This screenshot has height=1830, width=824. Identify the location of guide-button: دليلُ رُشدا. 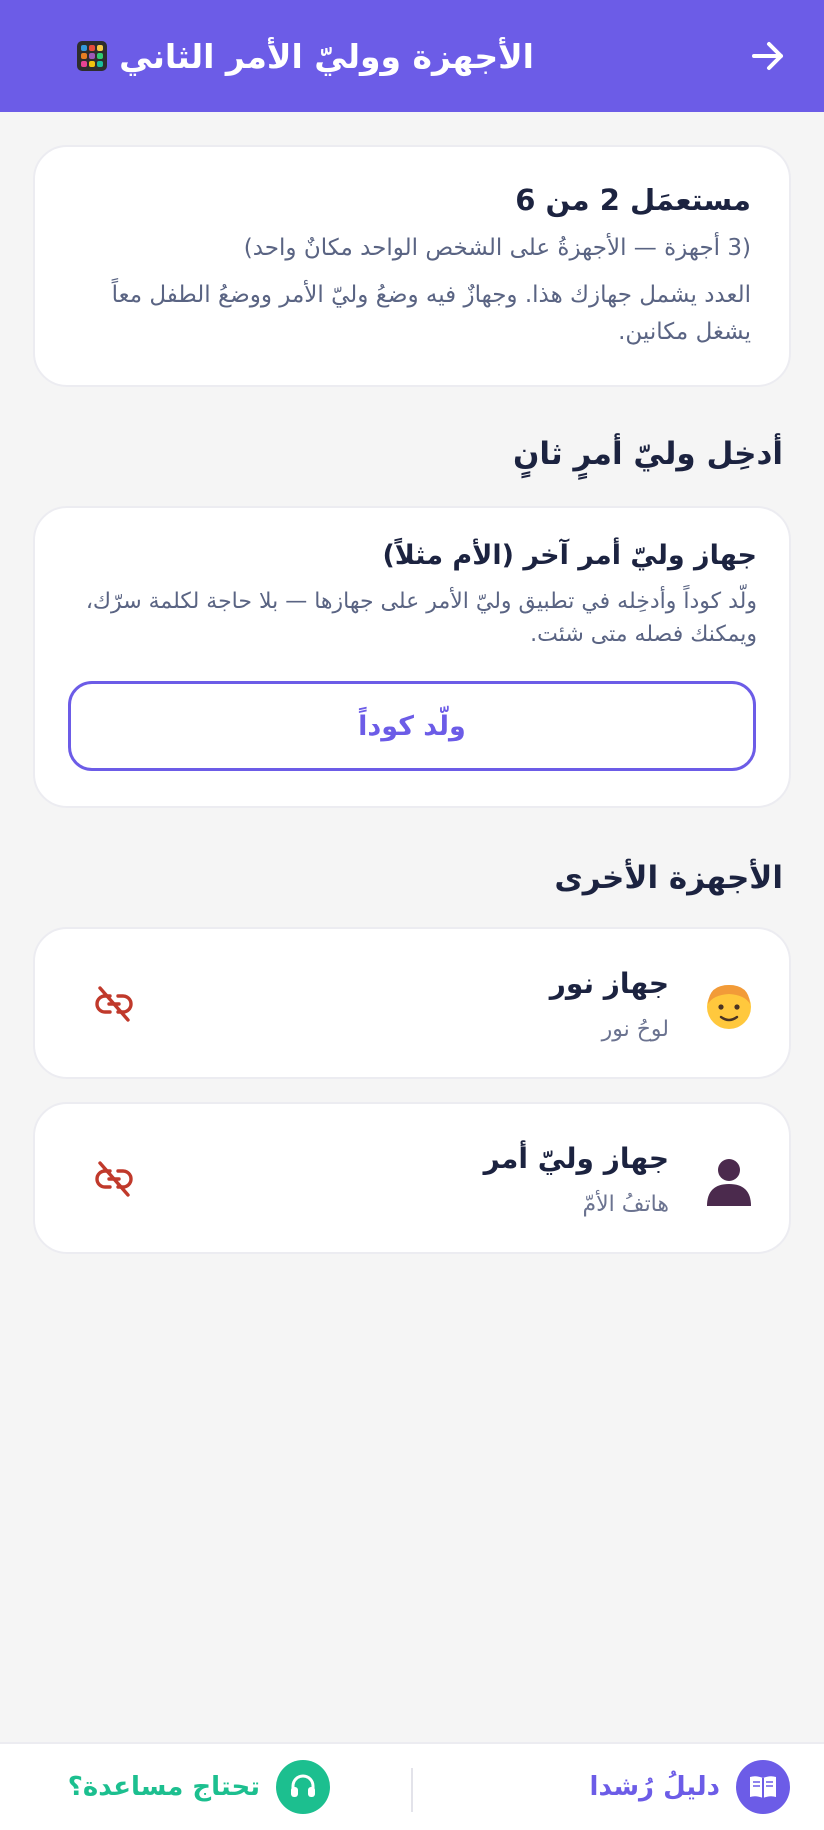
(690, 1787).